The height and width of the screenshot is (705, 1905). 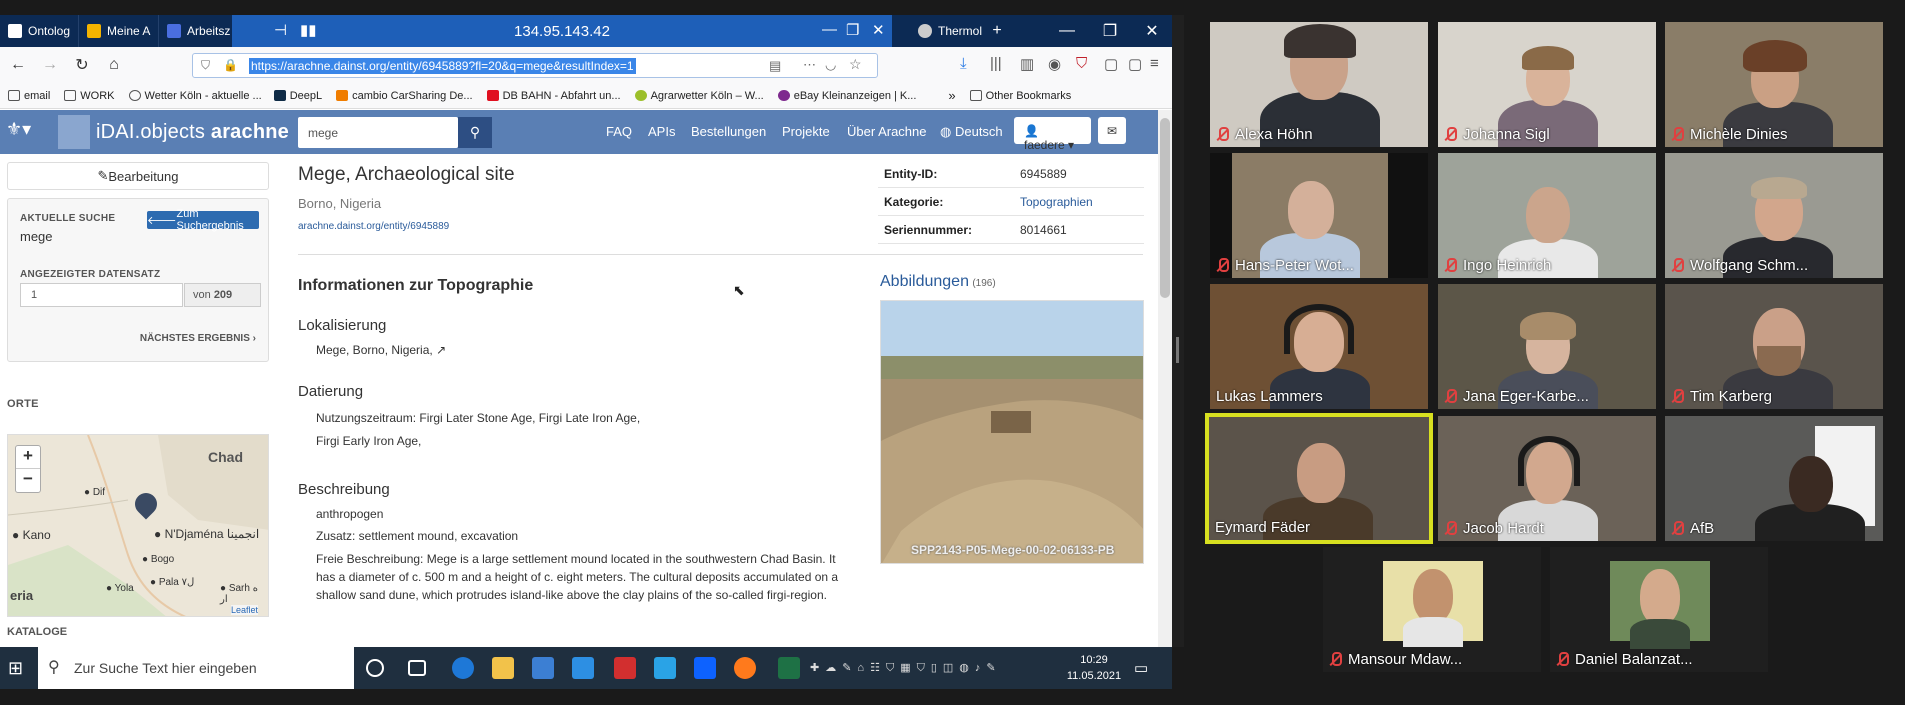 What do you see at coordinates (417, 668) in the screenshot?
I see `task-view-icon` at bounding box center [417, 668].